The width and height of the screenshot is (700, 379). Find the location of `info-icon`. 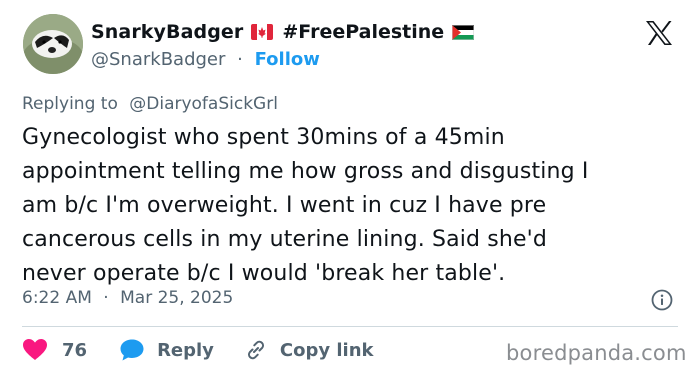

info-icon is located at coordinates (662, 300).